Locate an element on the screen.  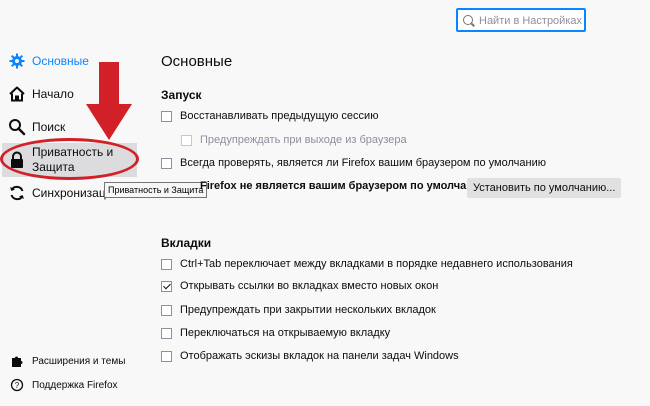
taskbar-previews-checkbox is located at coordinates (166, 356).